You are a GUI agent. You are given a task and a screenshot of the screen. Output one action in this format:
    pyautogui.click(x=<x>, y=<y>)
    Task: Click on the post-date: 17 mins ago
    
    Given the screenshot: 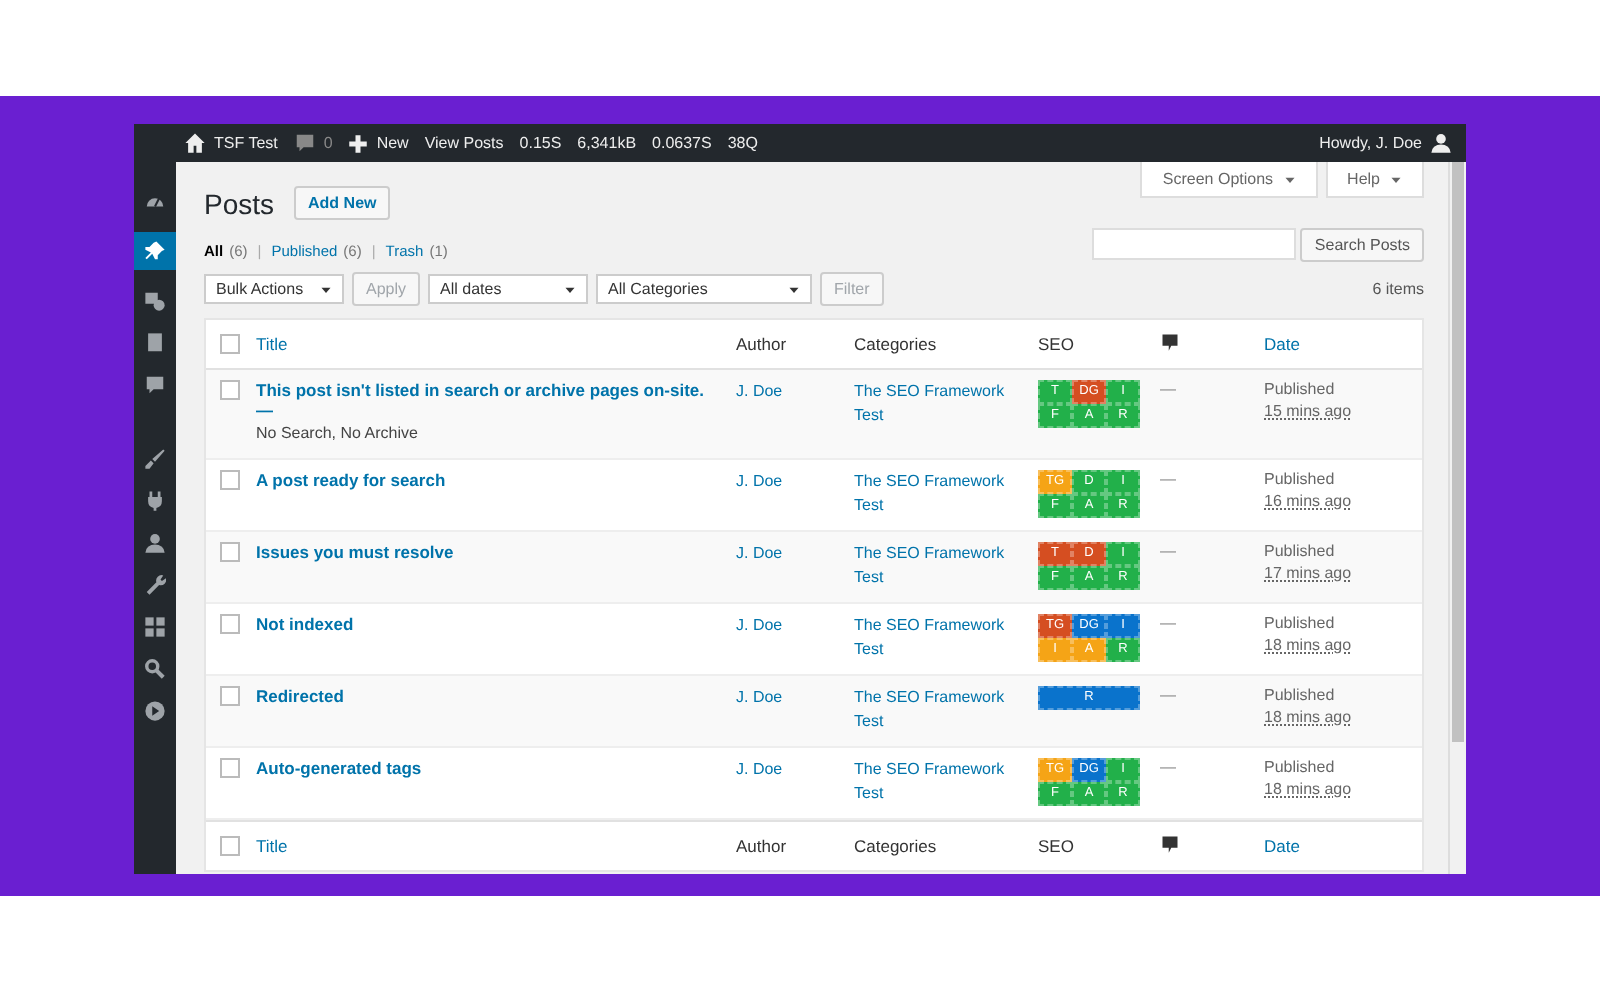 What is the action you would take?
    pyautogui.click(x=1309, y=573)
    